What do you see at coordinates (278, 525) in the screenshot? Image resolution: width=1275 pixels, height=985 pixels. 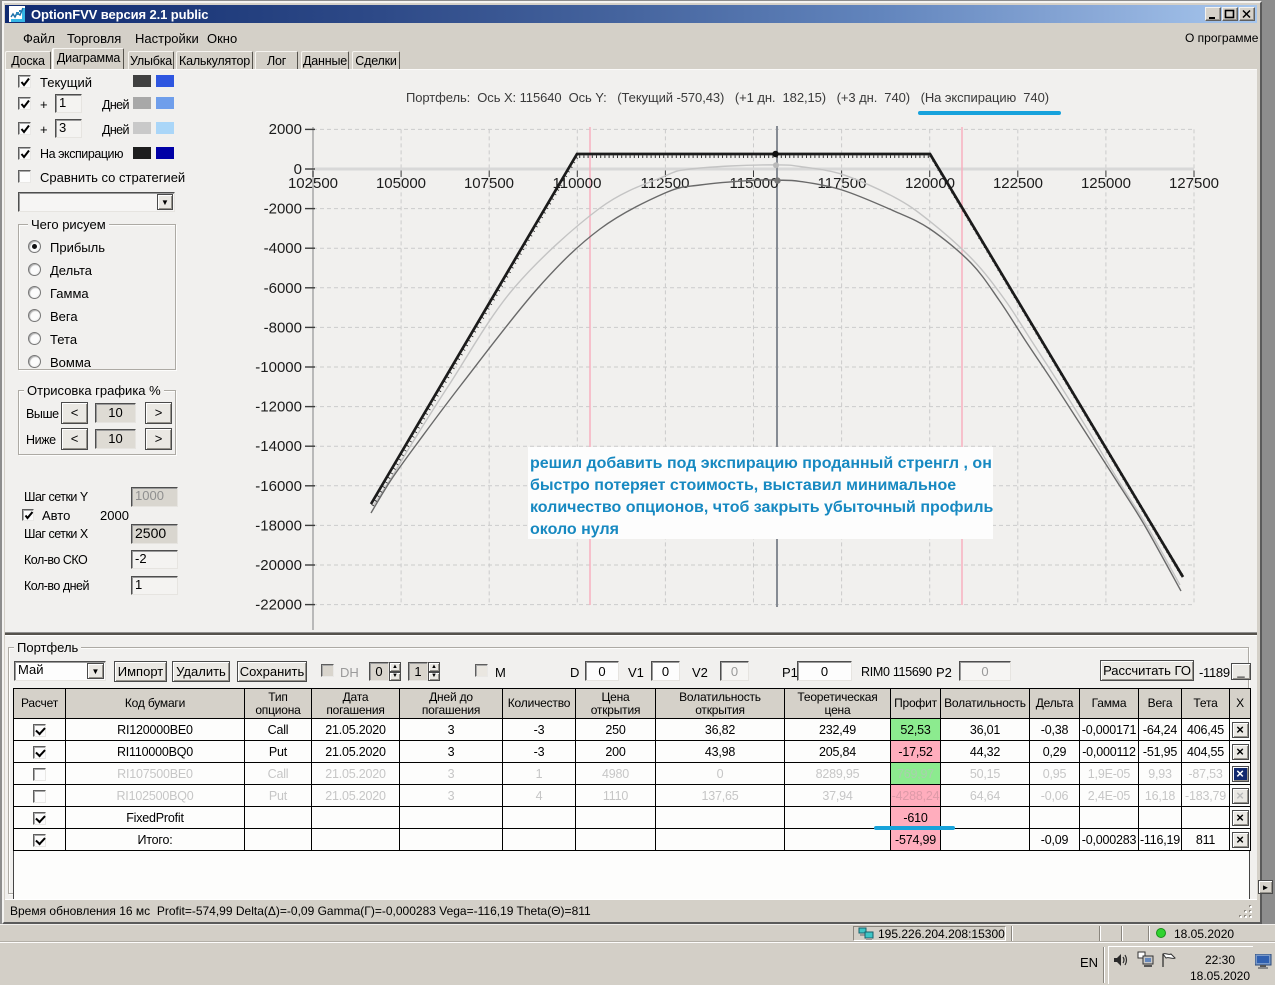 I see `svg-text: -18000` at bounding box center [278, 525].